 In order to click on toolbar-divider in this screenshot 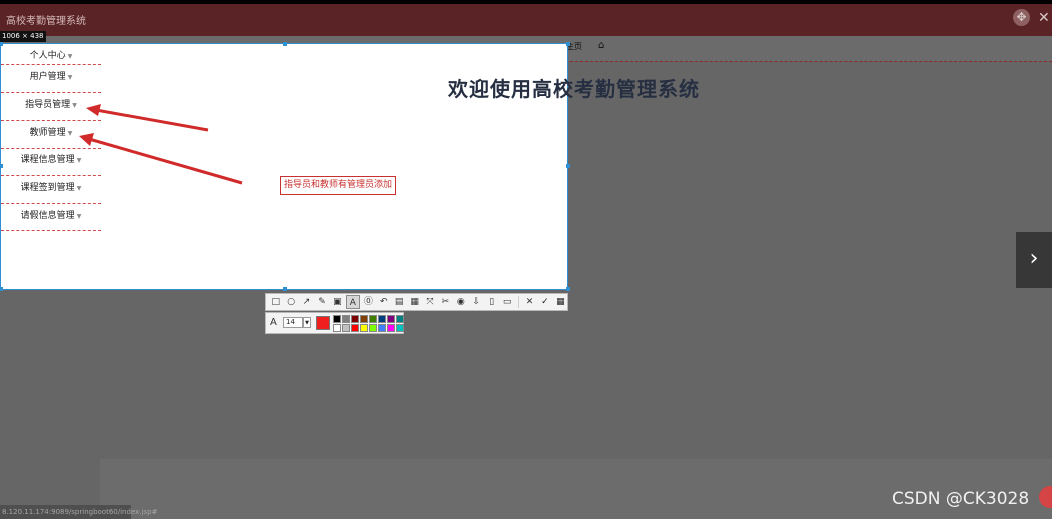, I will do `click(518, 302)`.